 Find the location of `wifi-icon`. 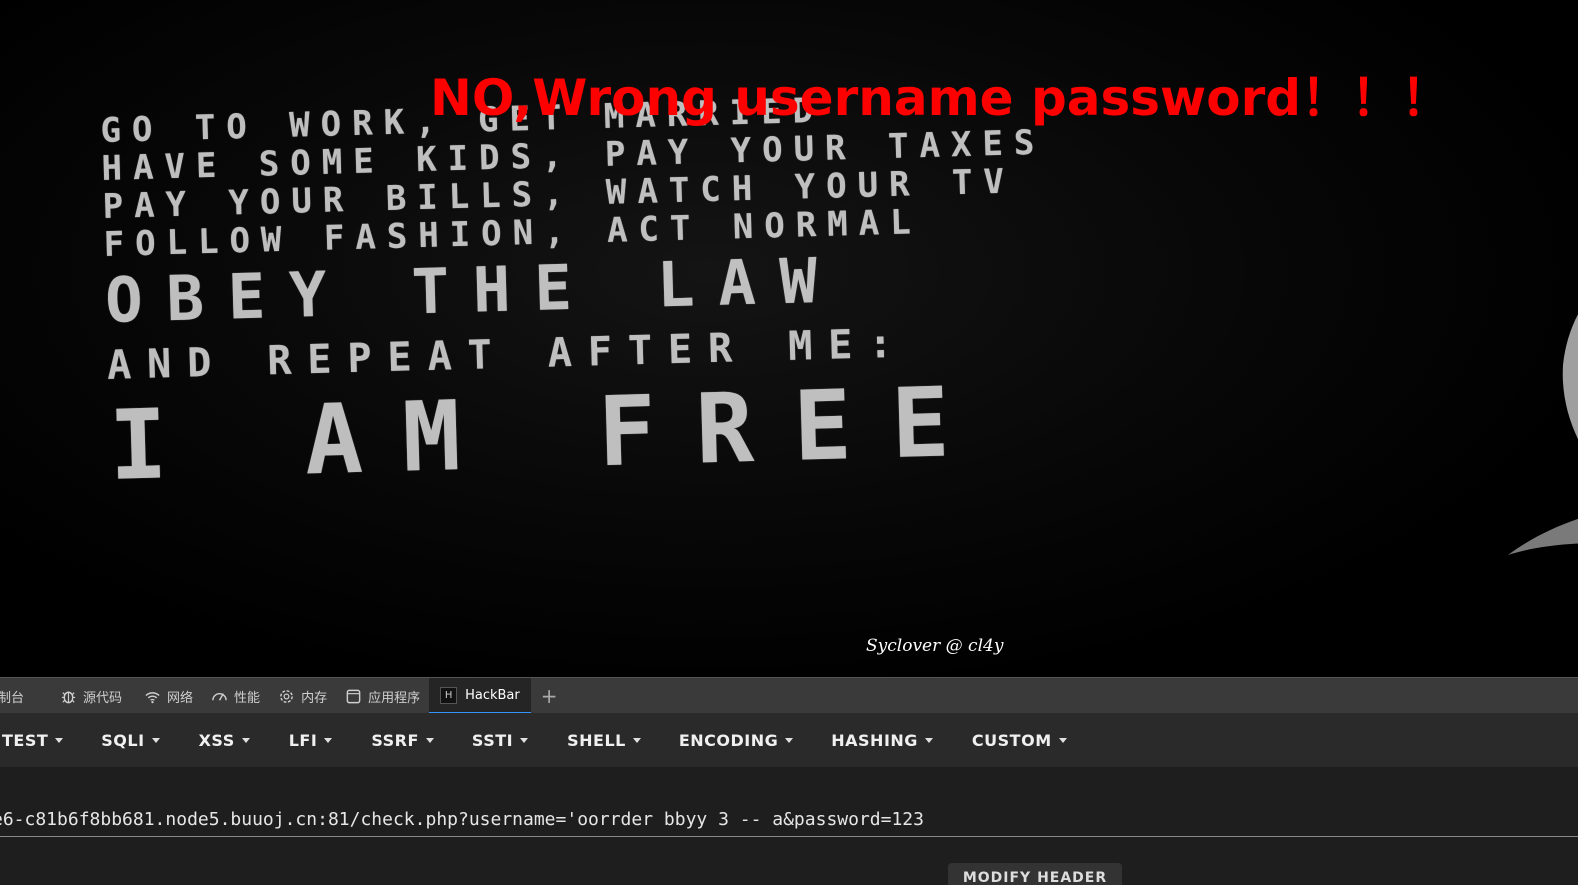

wifi-icon is located at coordinates (152, 697).